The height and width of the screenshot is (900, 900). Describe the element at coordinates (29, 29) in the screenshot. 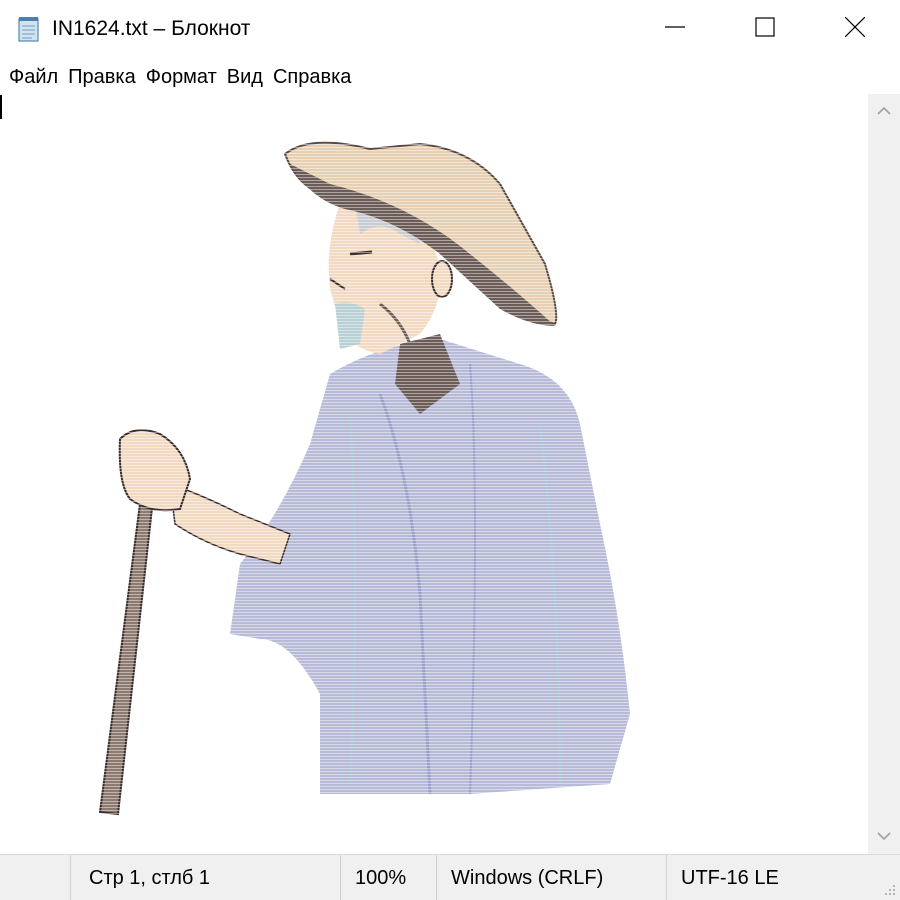

I see `notepad-icon` at that location.